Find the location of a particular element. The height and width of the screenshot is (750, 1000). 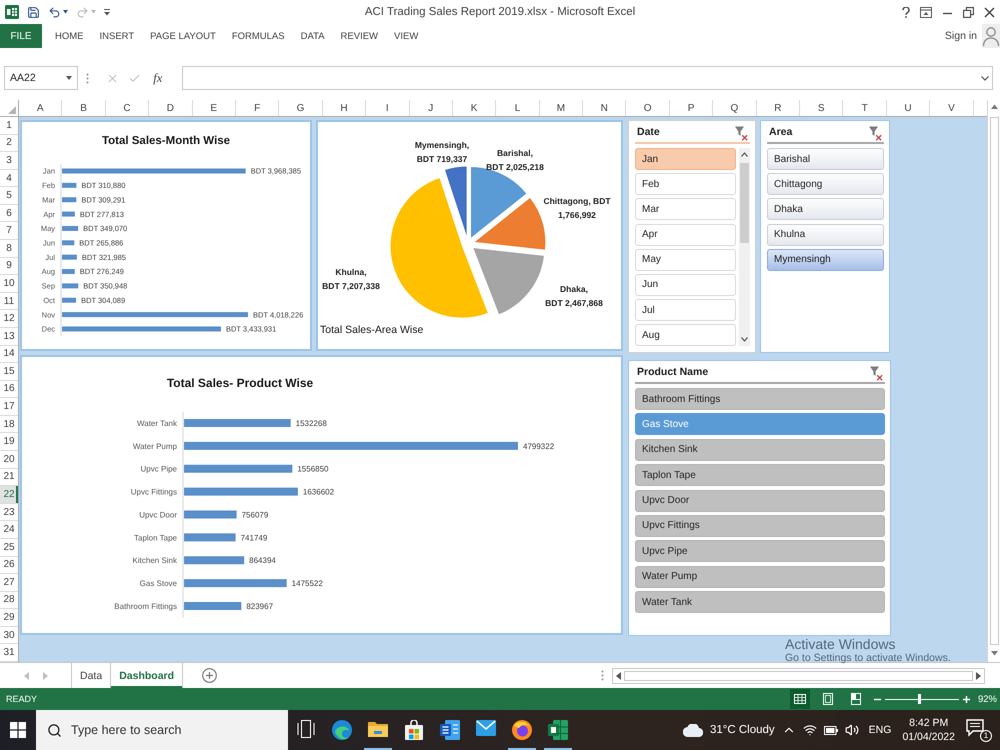

document-icon is located at coordinates (450, 730).